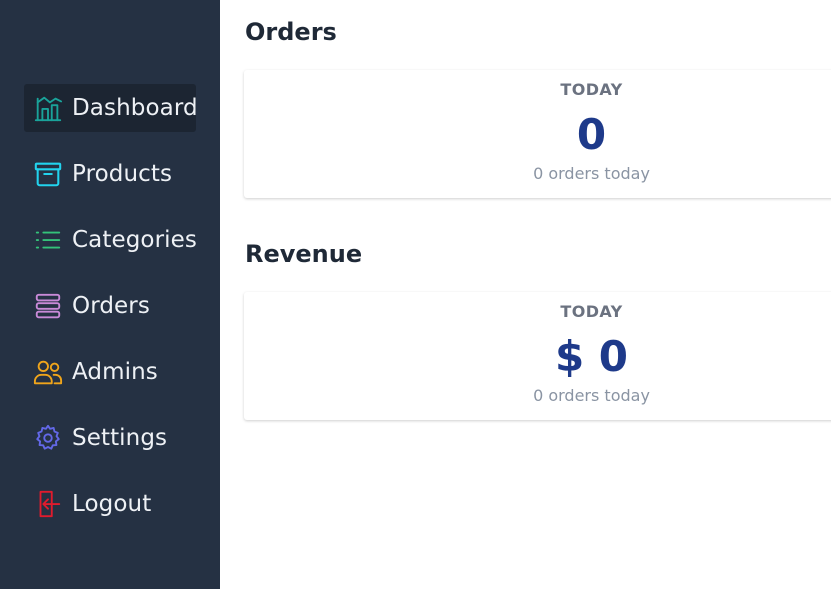 The height and width of the screenshot is (589, 831). I want to click on sidebar-item-label: Admins, so click(115, 372).